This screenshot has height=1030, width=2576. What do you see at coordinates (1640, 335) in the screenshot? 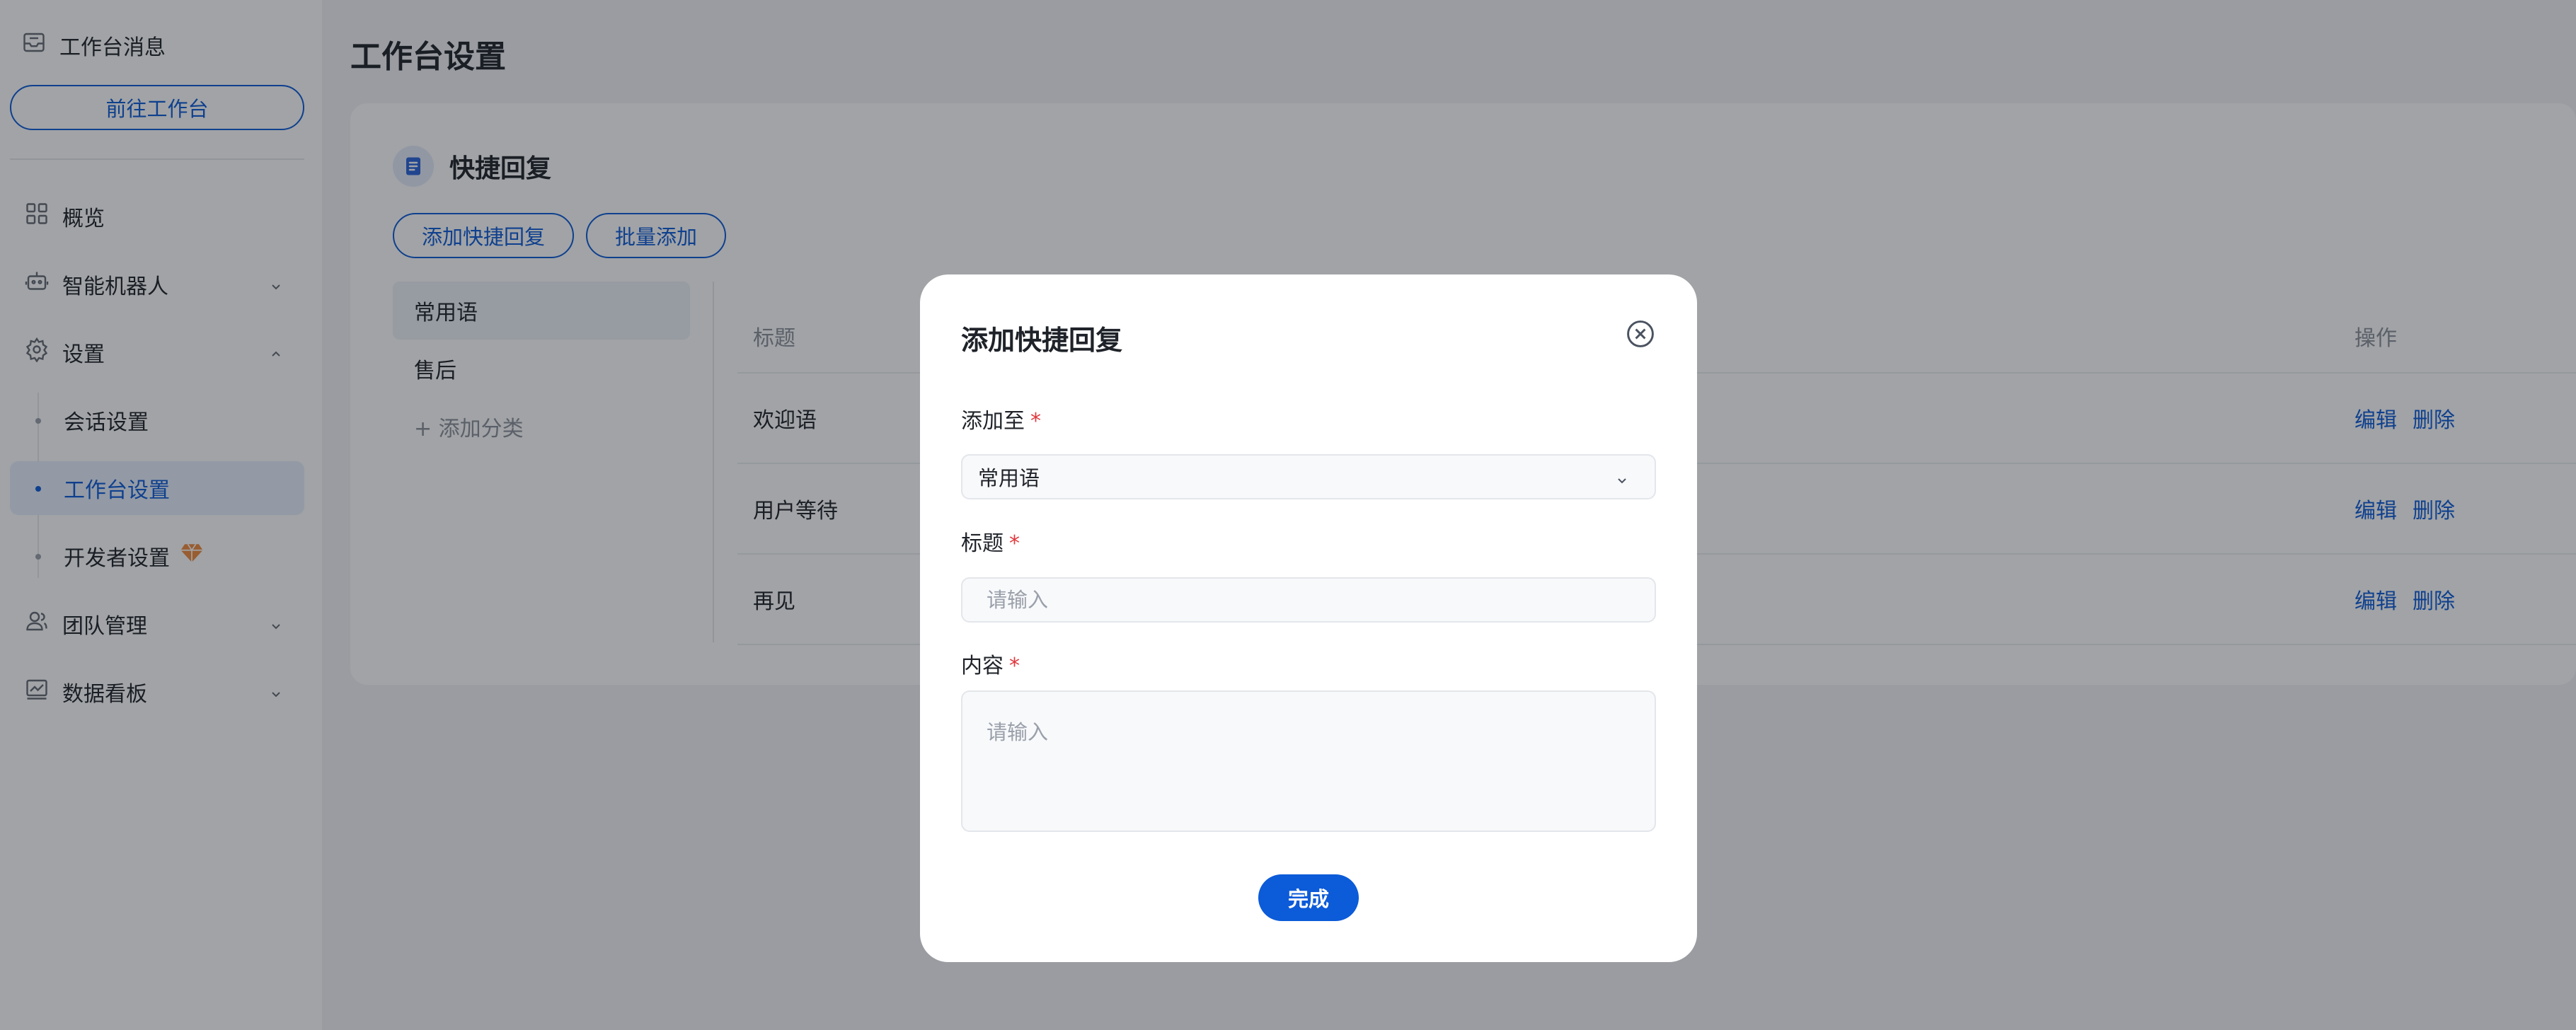
I see `close-icon` at bounding box center [1640, 335].